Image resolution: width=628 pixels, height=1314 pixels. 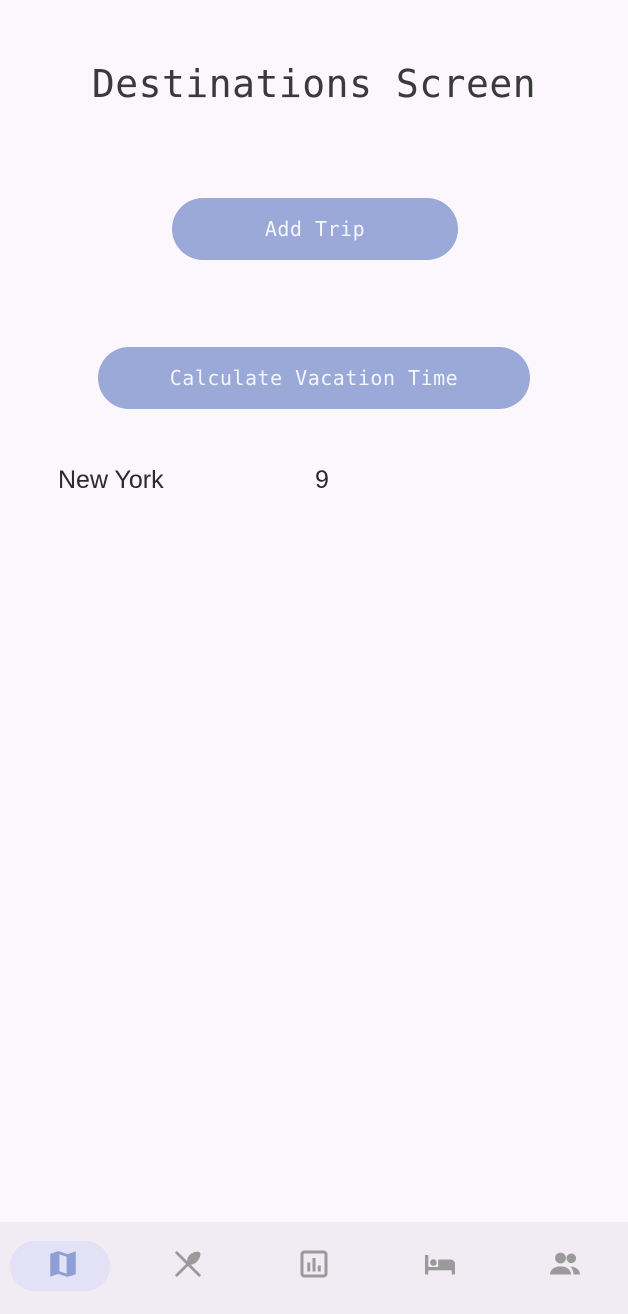 I want to click on destination-name: New York, so click(x=111, y=480).